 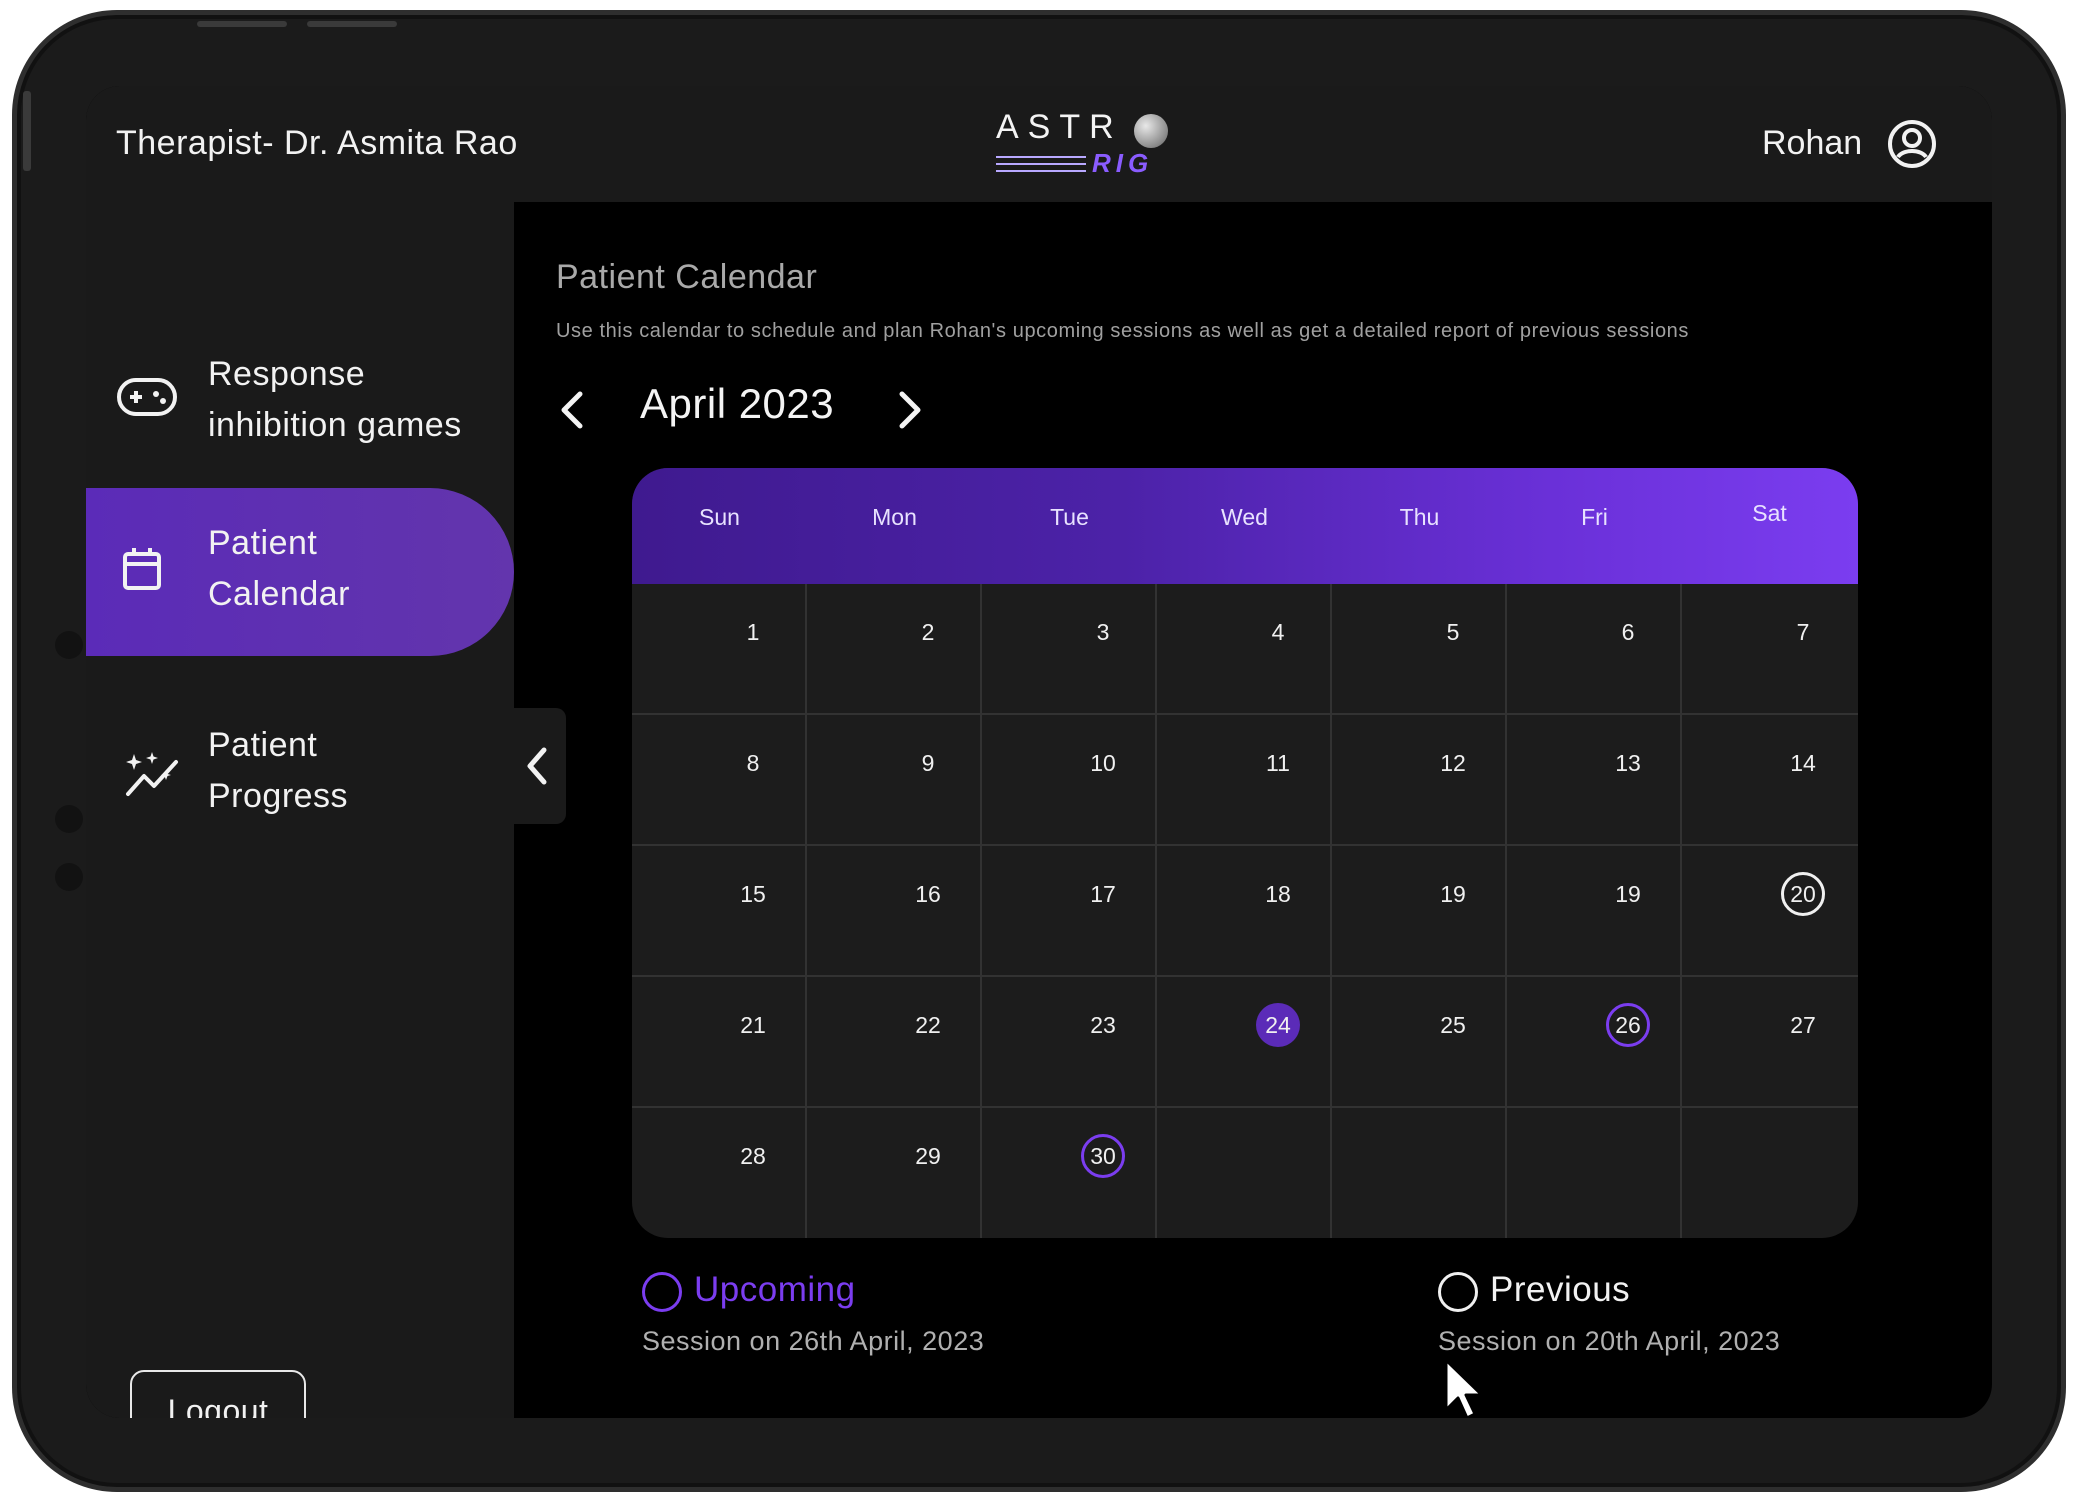 I want to click on calendar-day-number: 20, so click(x=1803, y=894).